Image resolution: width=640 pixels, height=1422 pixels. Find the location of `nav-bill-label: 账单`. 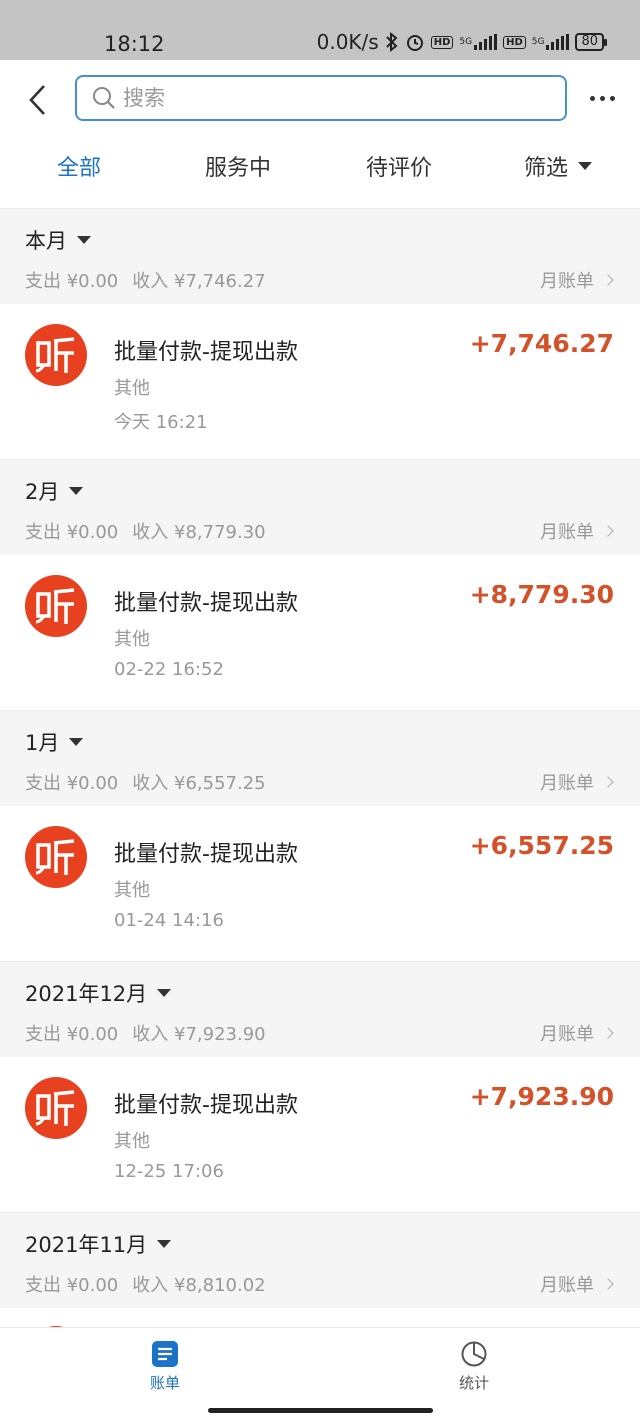

nav-bill-label: 账单 is located at coordinates (164, 1383).